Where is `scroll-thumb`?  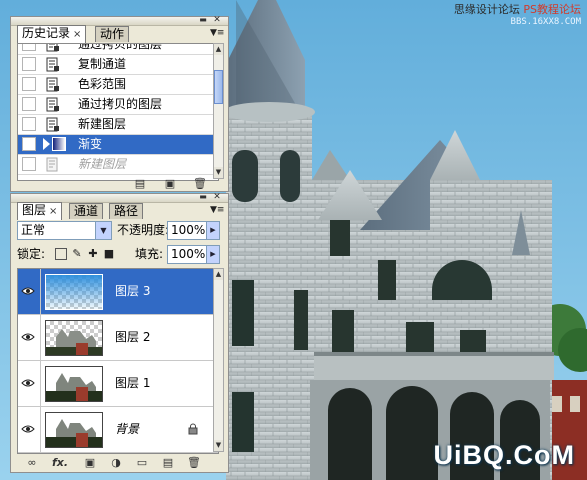
scroll-thumb is located at coordinates (218, 87).